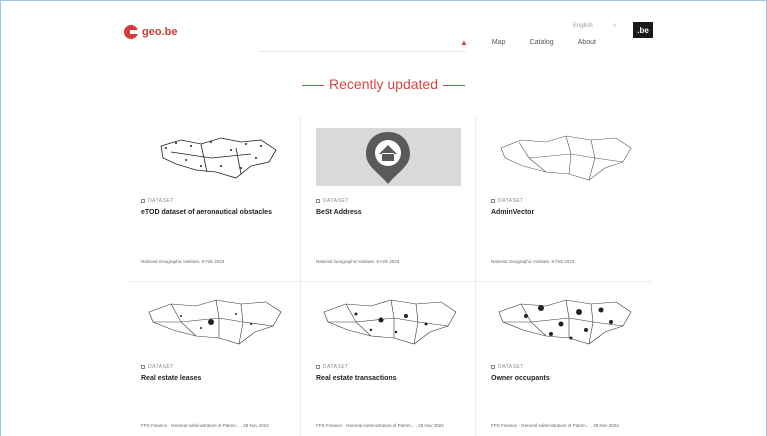 The width and height of the screenshot is (767, 436). Describe the element at coordinates (595, 25) in the screenshot. I see `language-selector: English ∨` at that location.